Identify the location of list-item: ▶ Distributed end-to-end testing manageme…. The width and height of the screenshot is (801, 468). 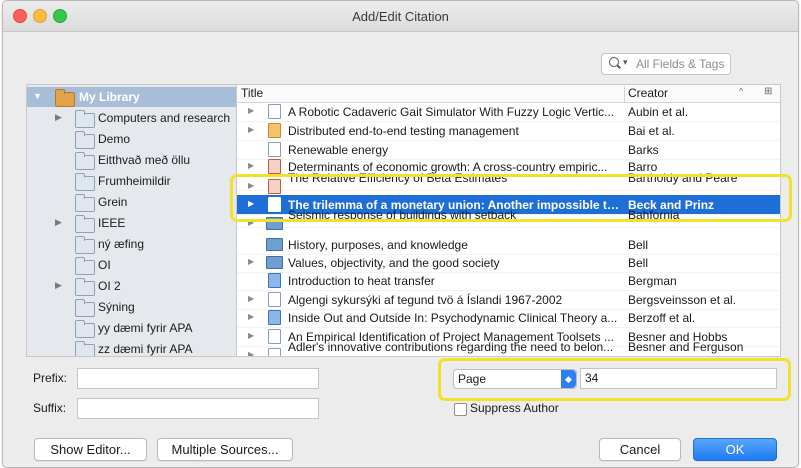
(508, 131).